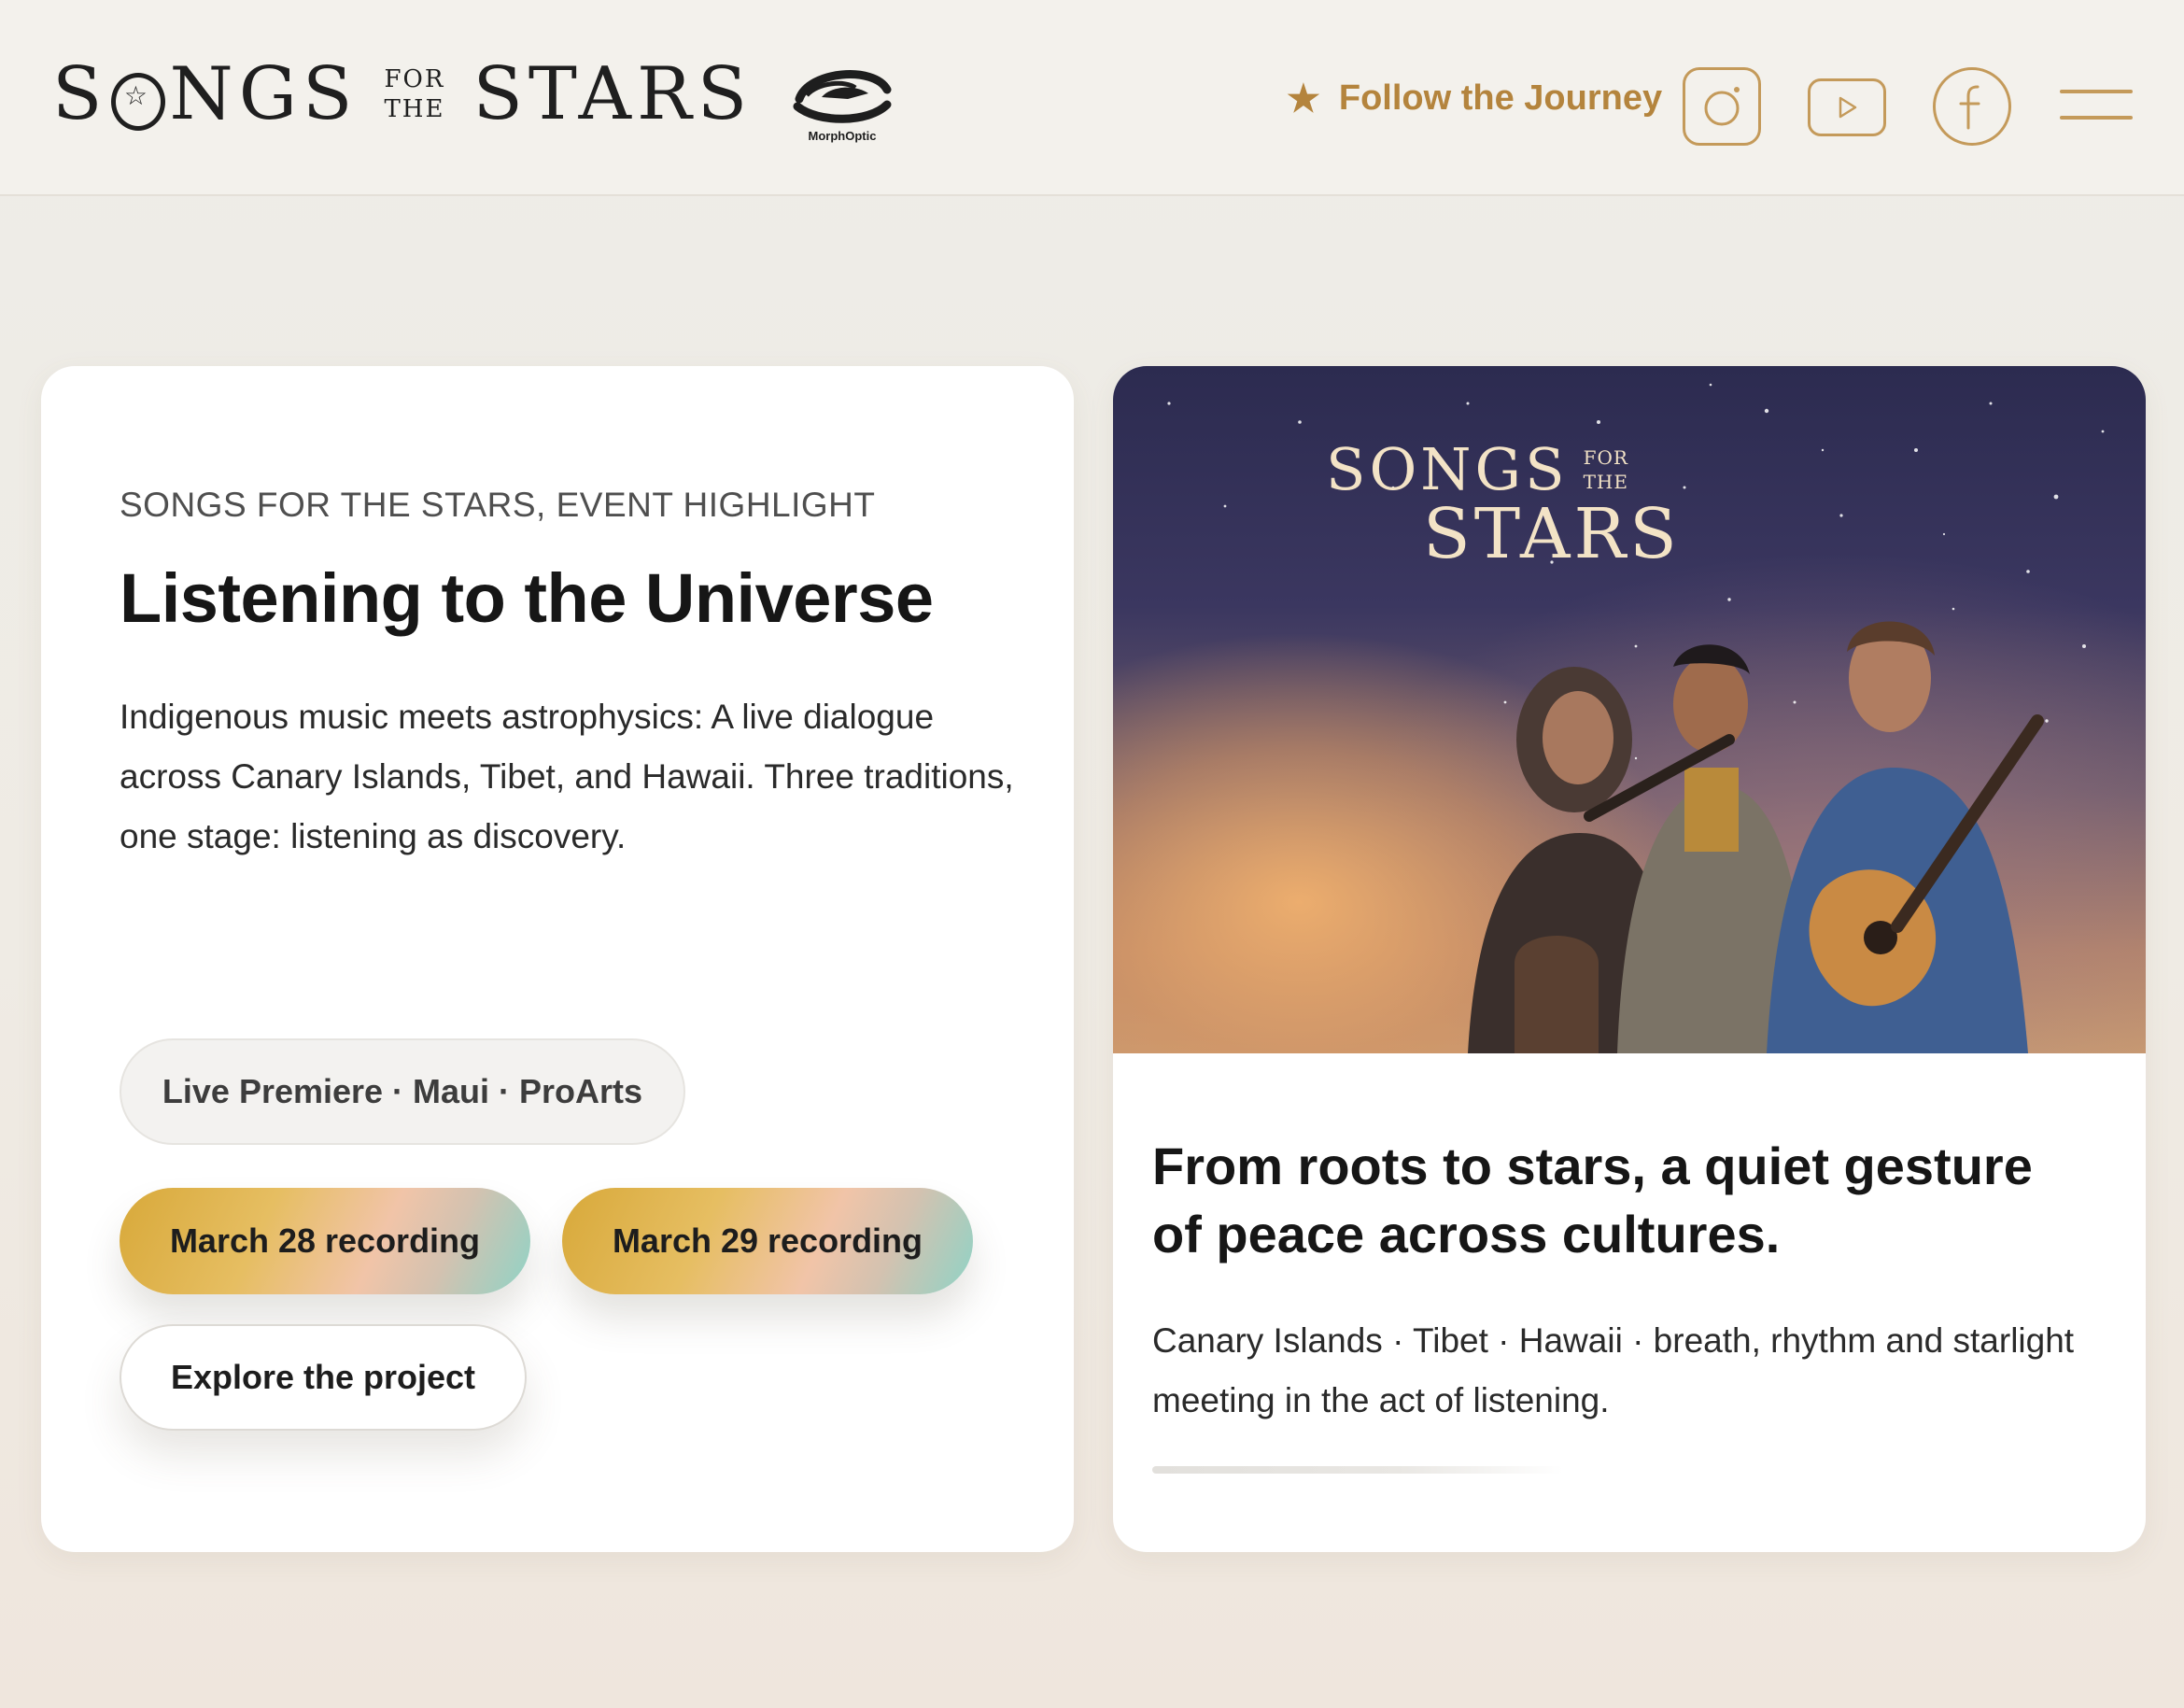 This screenshot has width=2184, height=1708. Describe the element at coordinates (2096, 91) in the screenshot. I see `hamburger-menu-icon` at that location.